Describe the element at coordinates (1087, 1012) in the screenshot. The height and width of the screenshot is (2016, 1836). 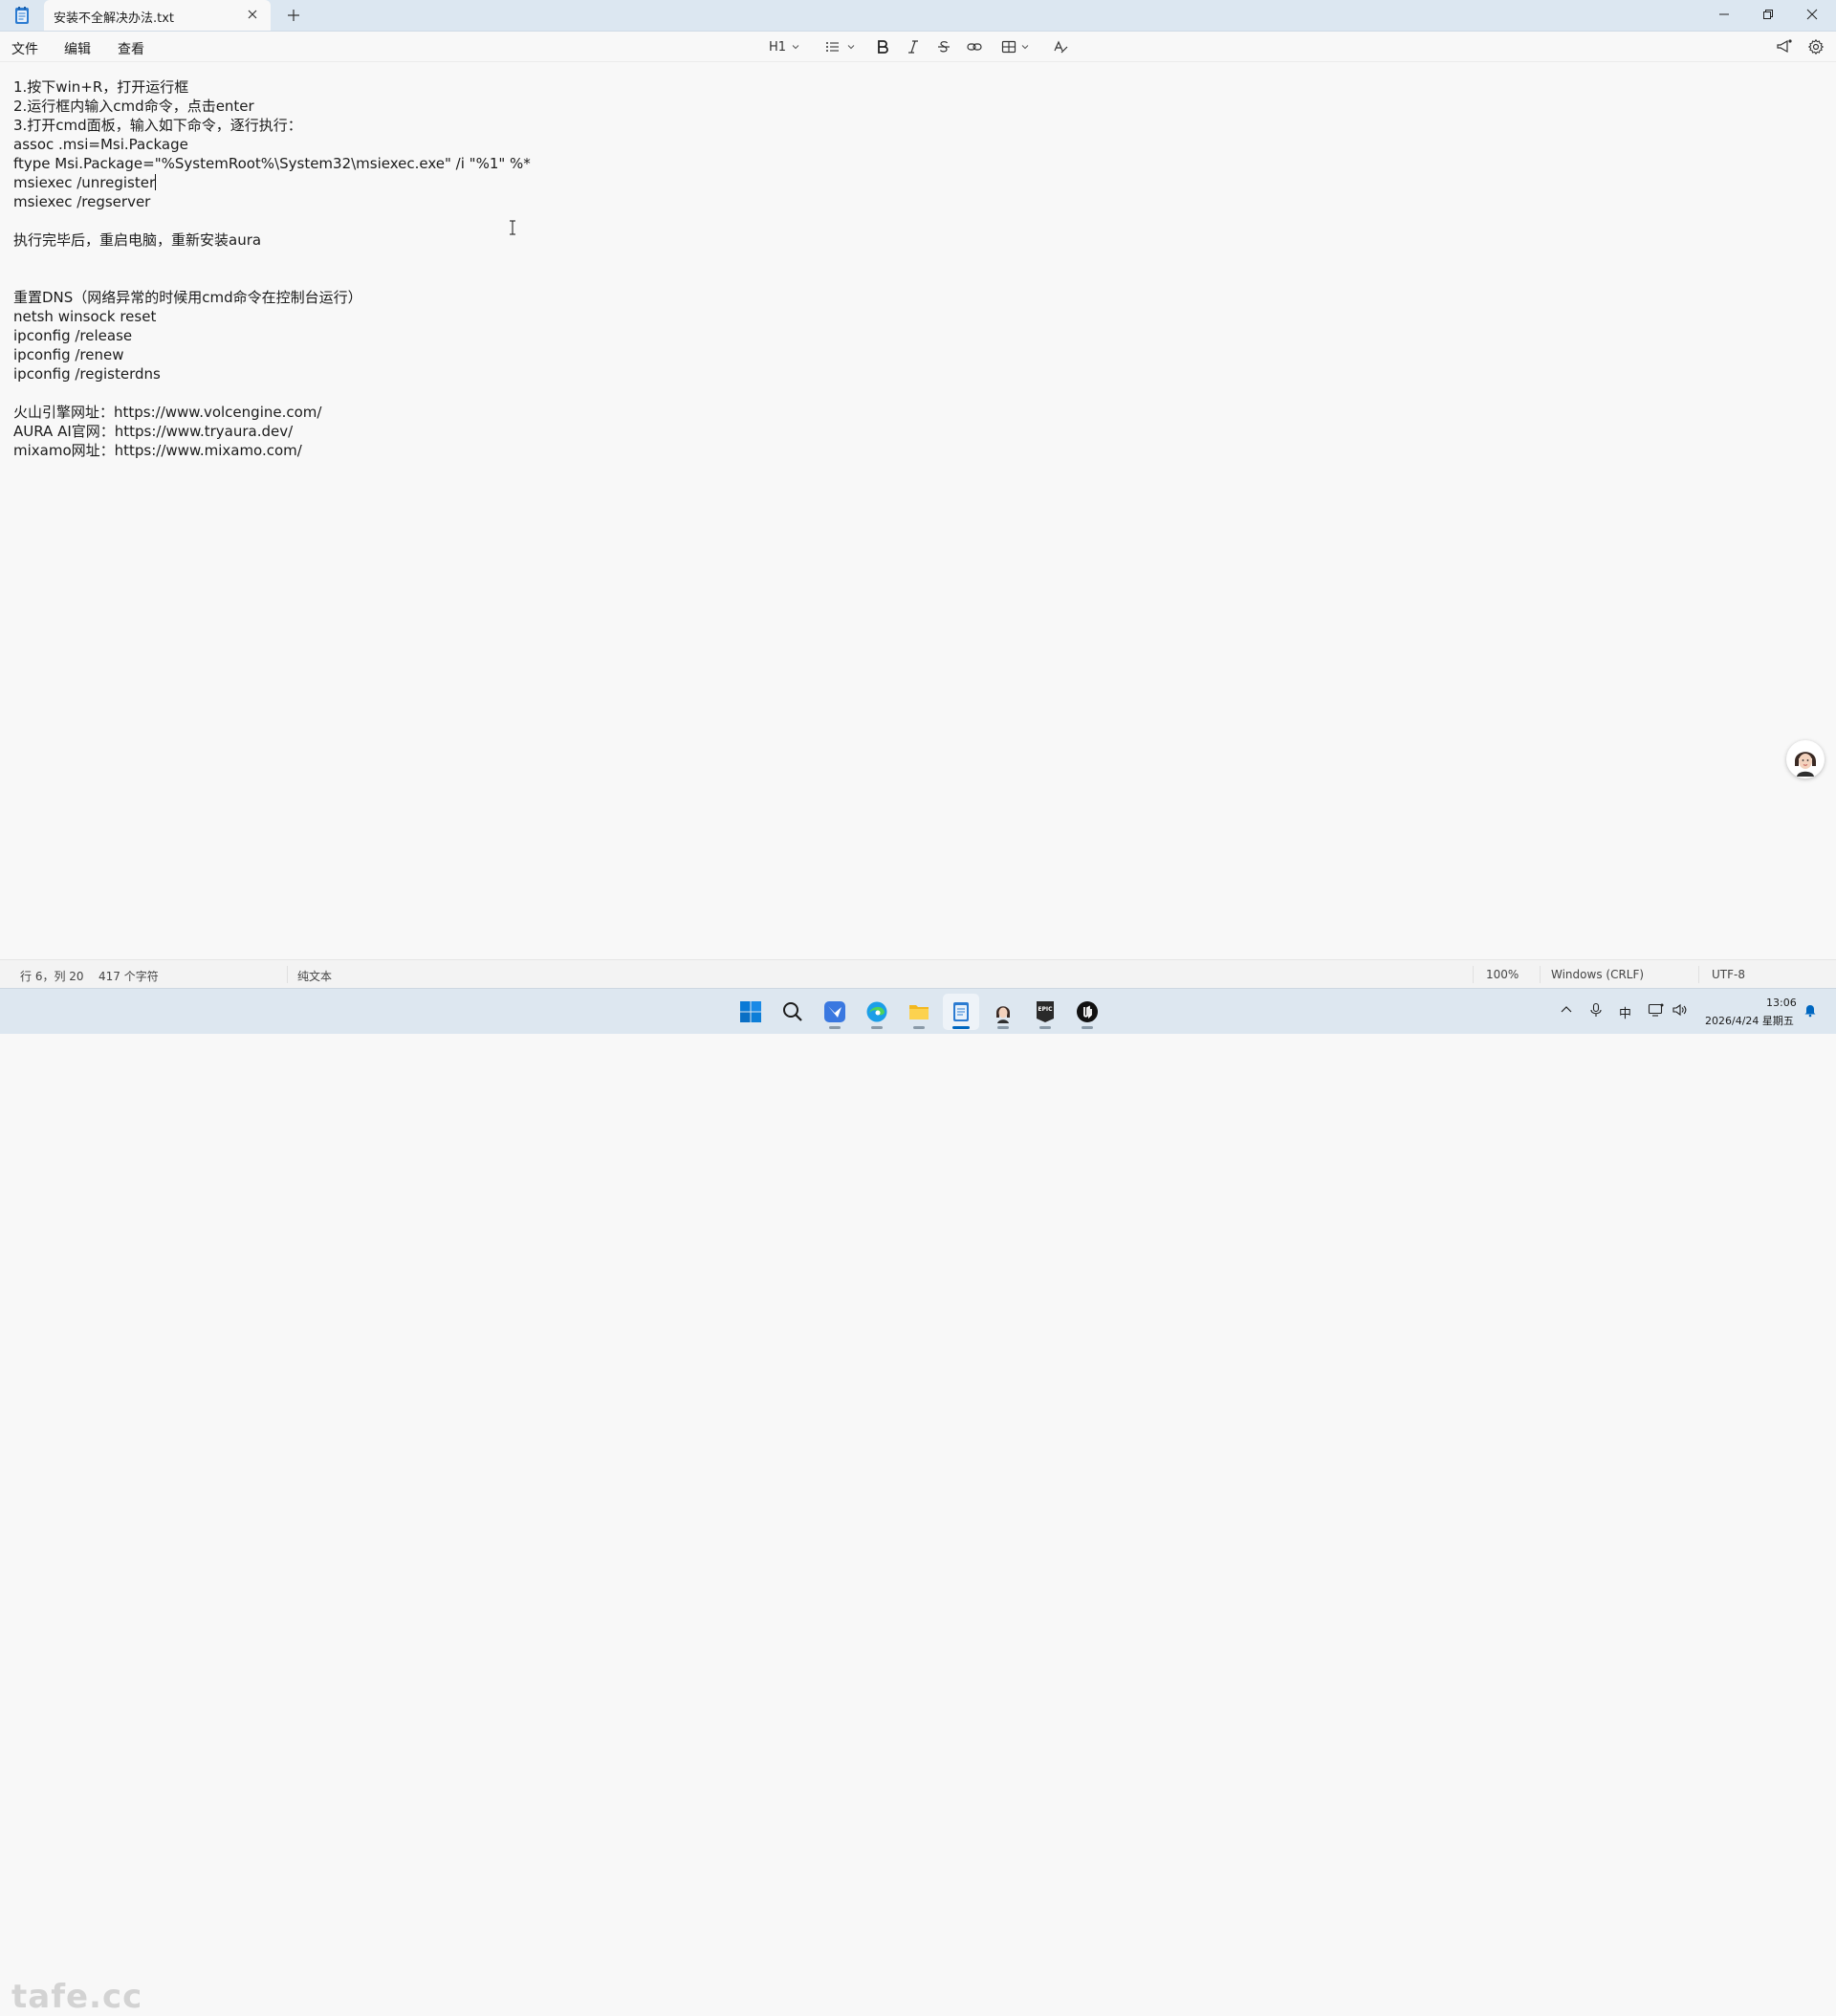
I see `taskbar-app-unreal` at that location.